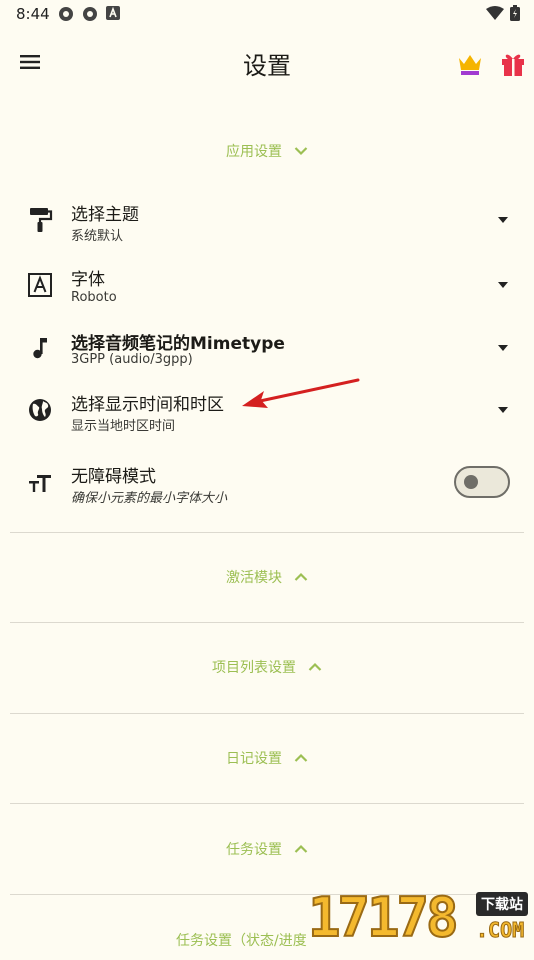 The height and width of the screenshot is (960, 534). Describe the element at coordinates (32, 62) in the screenshot. I see `menu-icon` at that location.